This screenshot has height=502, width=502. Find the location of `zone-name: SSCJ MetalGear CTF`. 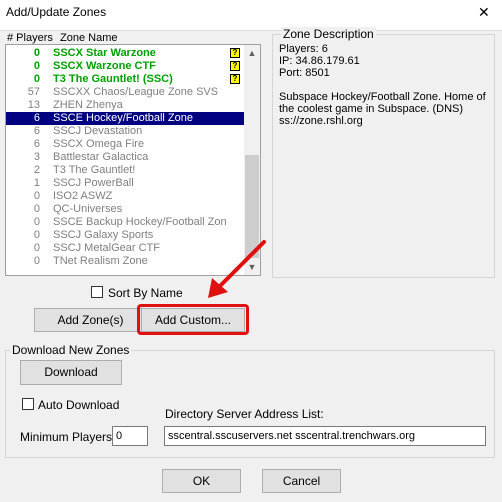

zone-name: SSCJ MetalGear CTF is located at coordinates (106, 248).